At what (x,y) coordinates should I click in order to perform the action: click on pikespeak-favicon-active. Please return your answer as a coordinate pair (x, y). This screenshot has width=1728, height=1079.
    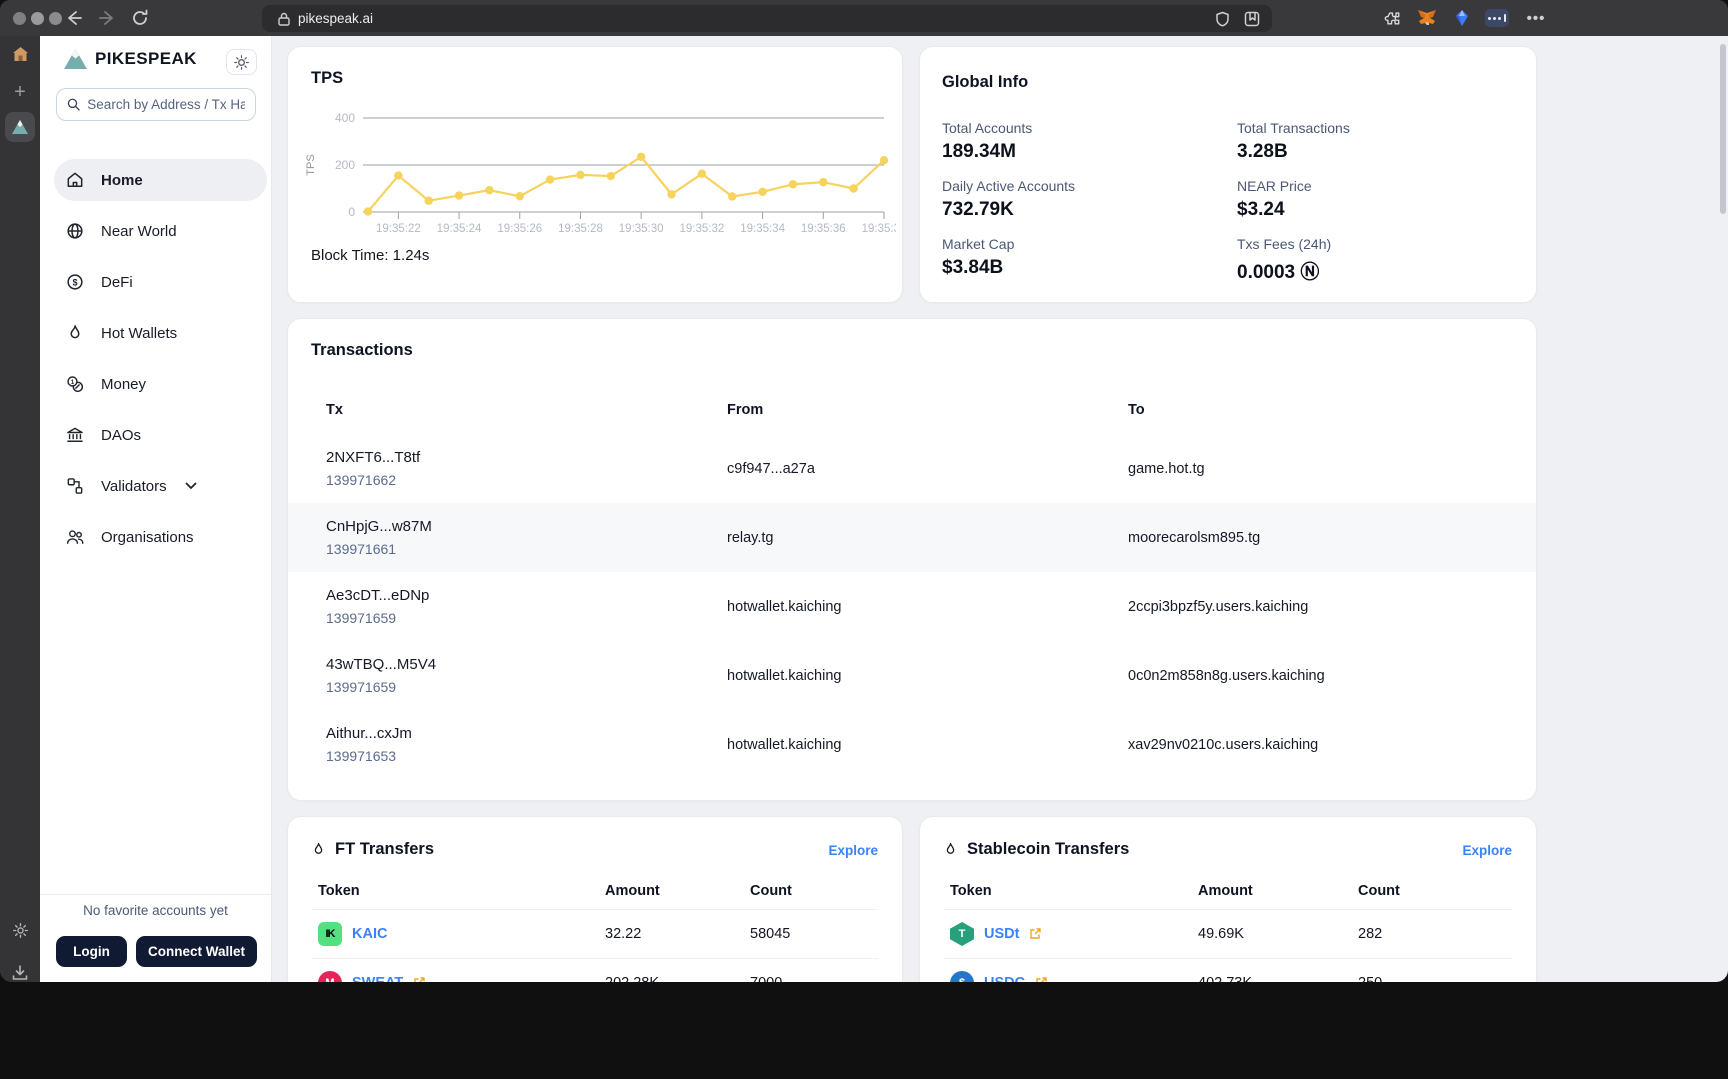
    Looking at the image, I should click on (20, 127).